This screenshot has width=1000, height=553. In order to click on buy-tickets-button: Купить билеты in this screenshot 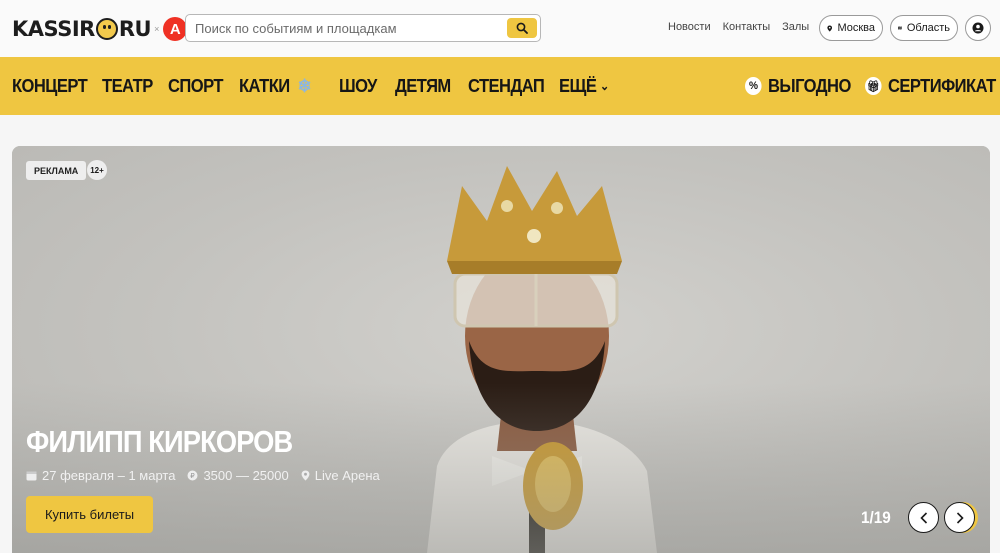, I will do `click(89, 514)`.